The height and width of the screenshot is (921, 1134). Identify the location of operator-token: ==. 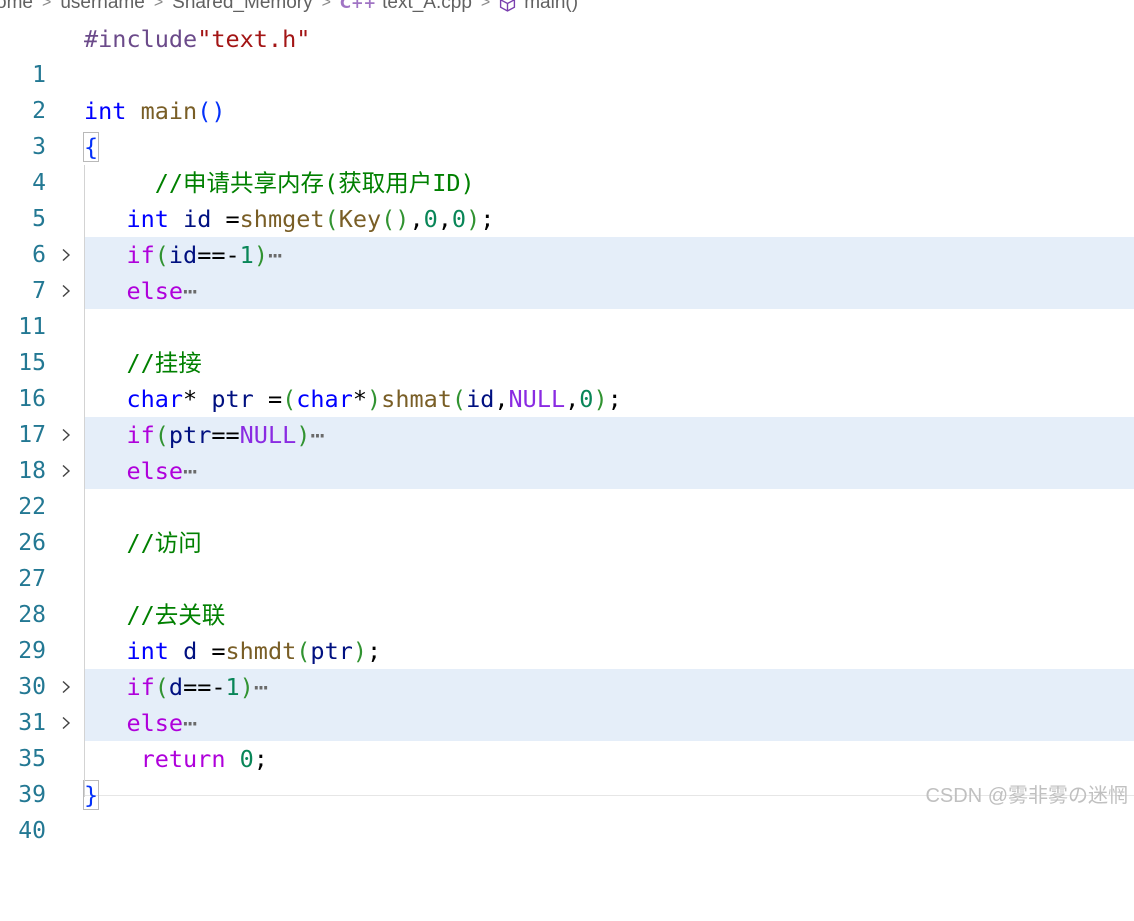
(225, 435).